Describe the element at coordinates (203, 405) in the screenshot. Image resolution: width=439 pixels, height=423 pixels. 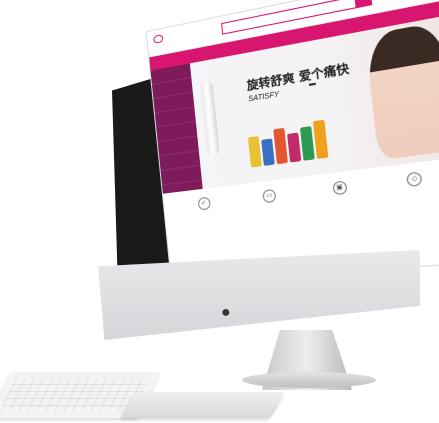
I see `trackpad` at that location.